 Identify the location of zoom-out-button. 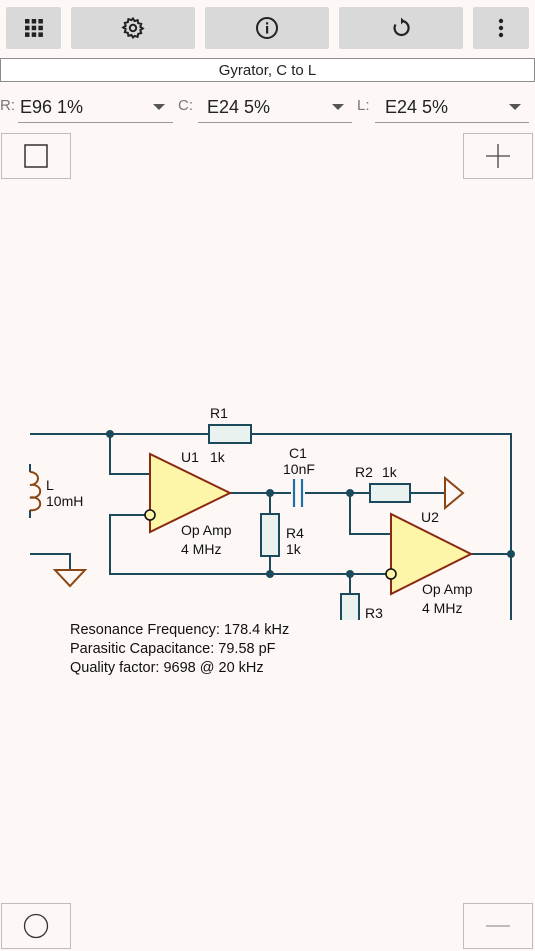
(498, 926).